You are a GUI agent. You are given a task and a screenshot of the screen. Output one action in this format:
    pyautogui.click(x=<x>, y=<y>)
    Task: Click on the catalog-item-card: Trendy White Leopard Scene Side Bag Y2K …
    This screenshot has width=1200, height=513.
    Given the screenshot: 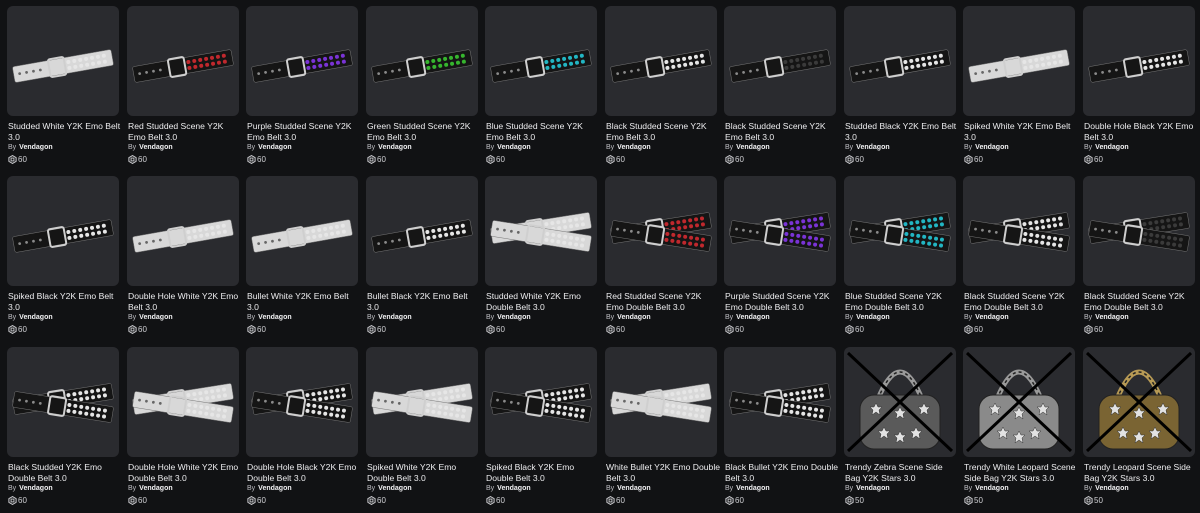 What is the action you would take?
    pyautogui.click(x=1019, y=427)
    